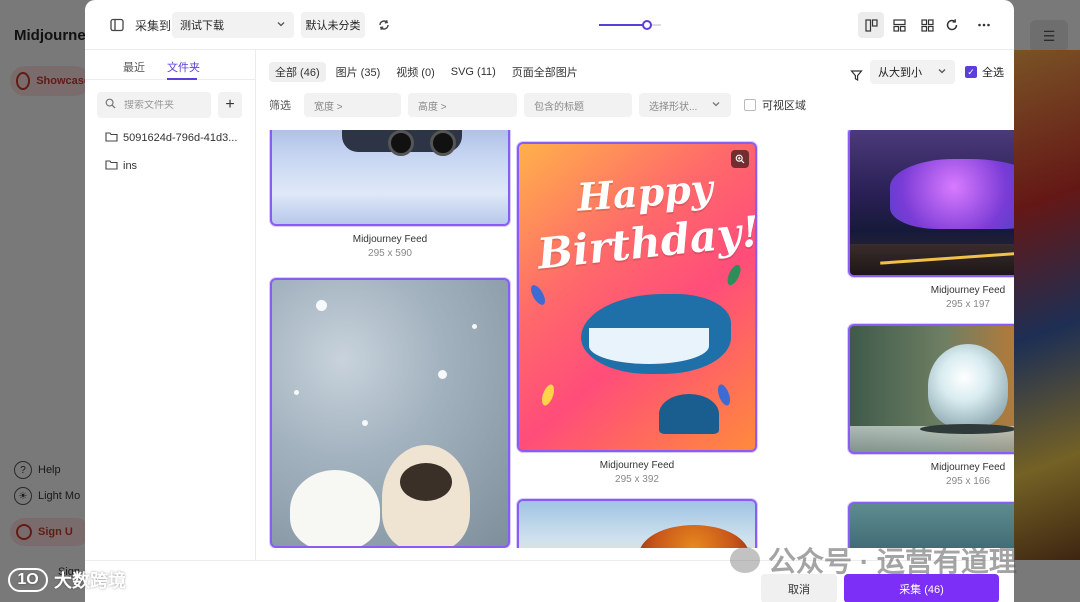 This screenshot has width=1080, height=602. Describe the element at coordinates (233, 25) in the screenshot. I see `folder-select: 测试下载` at that location.